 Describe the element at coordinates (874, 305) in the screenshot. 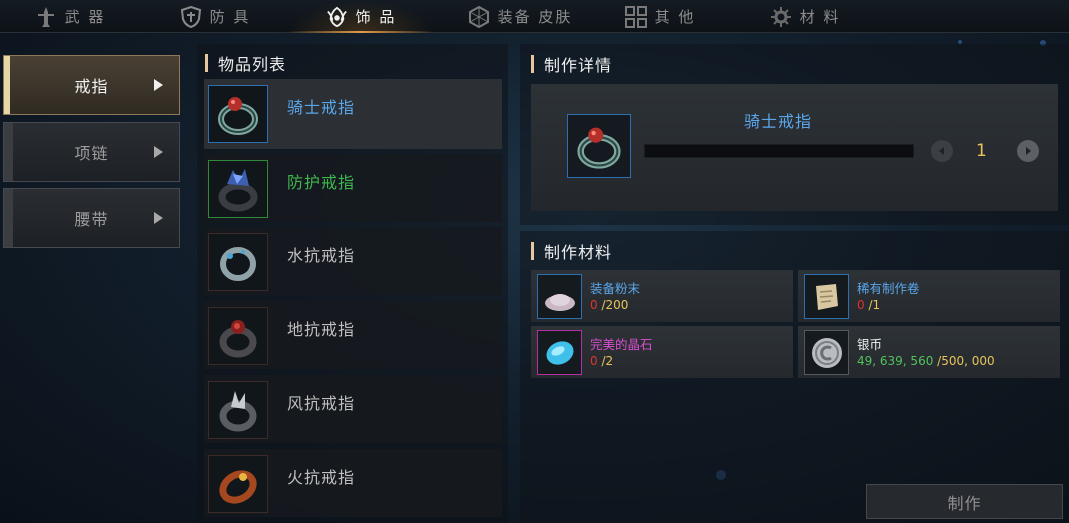

I see `material-need: /1` at that location.